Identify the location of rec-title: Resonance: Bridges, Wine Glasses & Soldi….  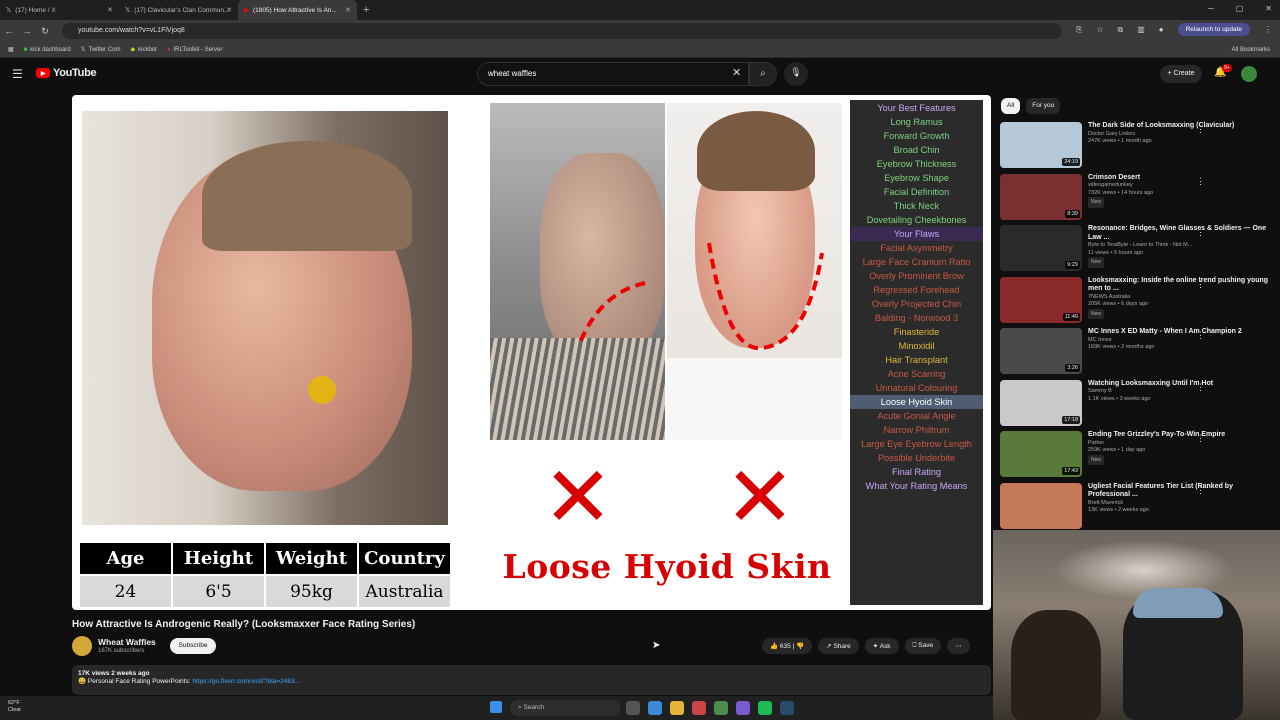
(1181, 233).